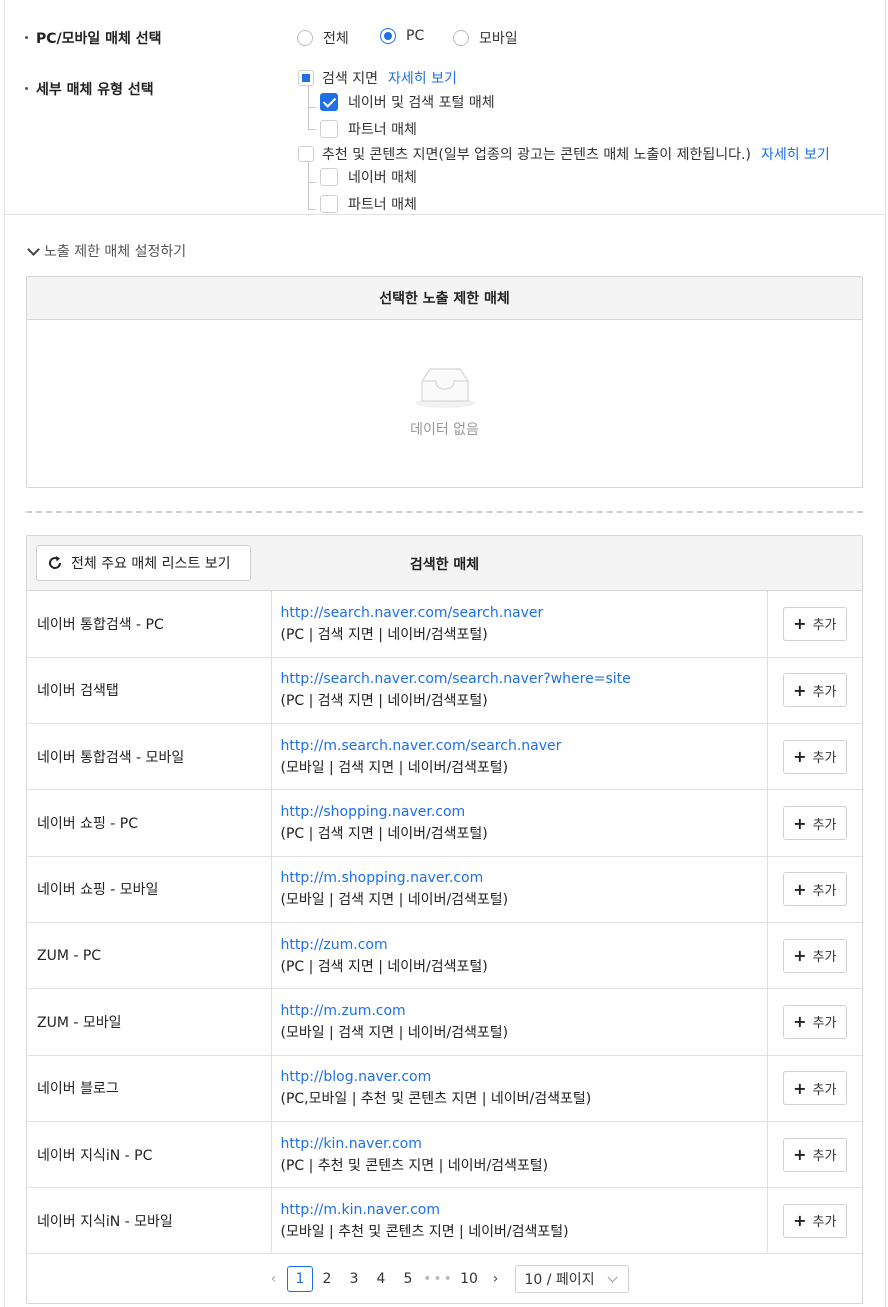 This screenshot has height=1307, width=888. I want to click on page-last: 10, so click(469, 1279).